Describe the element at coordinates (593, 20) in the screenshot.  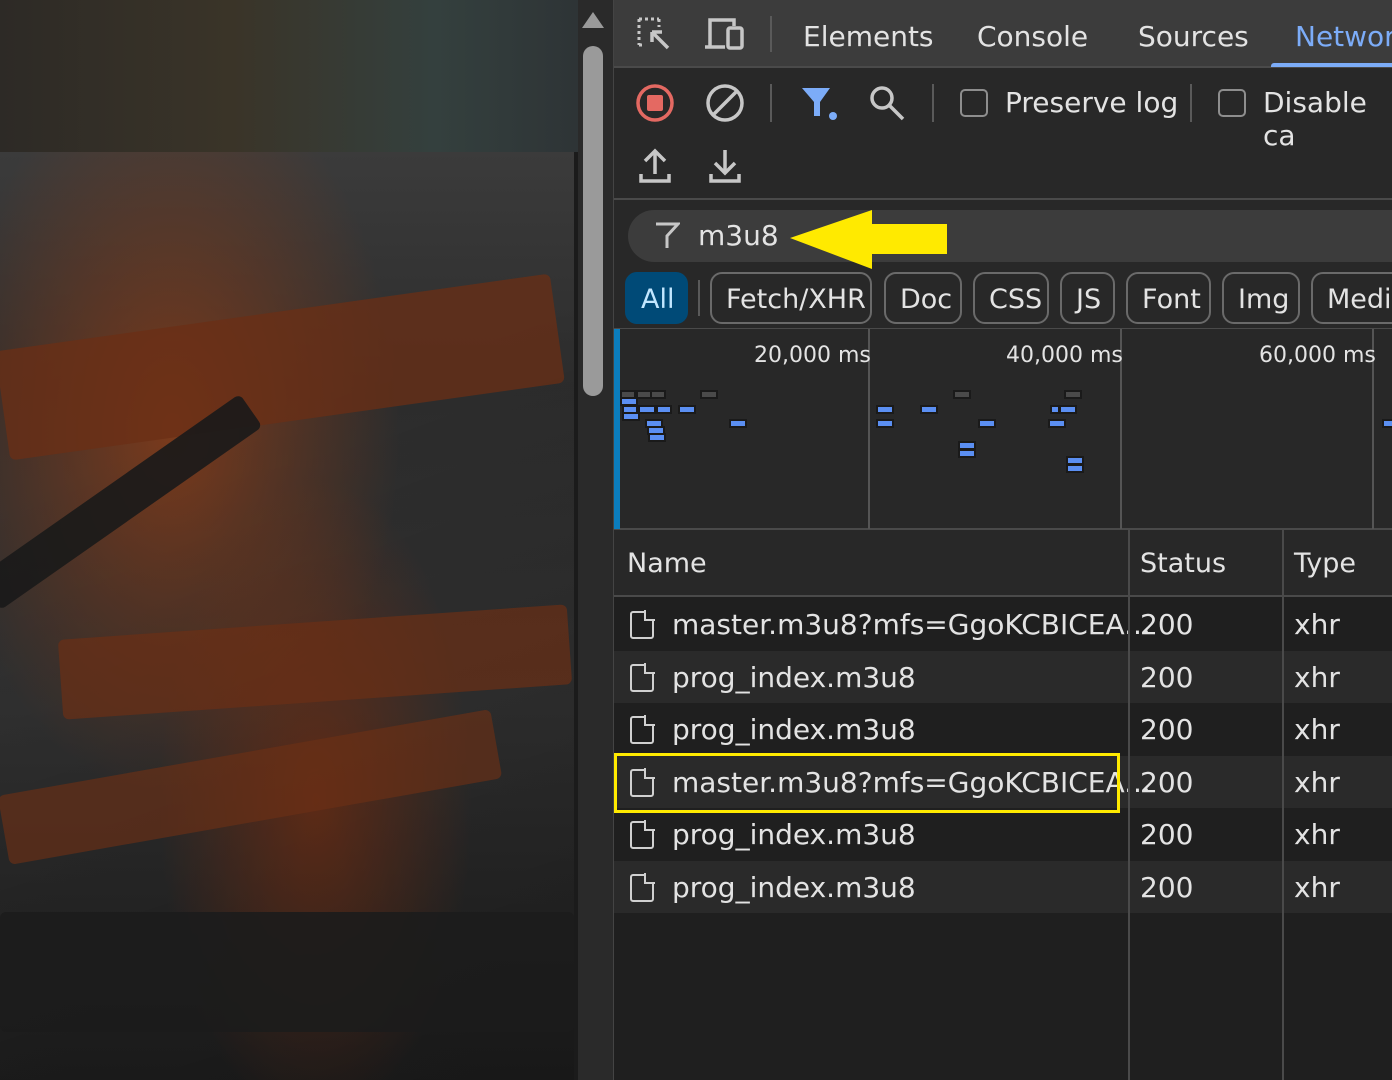
I see `scroll-up-arrow-icon` at that location.